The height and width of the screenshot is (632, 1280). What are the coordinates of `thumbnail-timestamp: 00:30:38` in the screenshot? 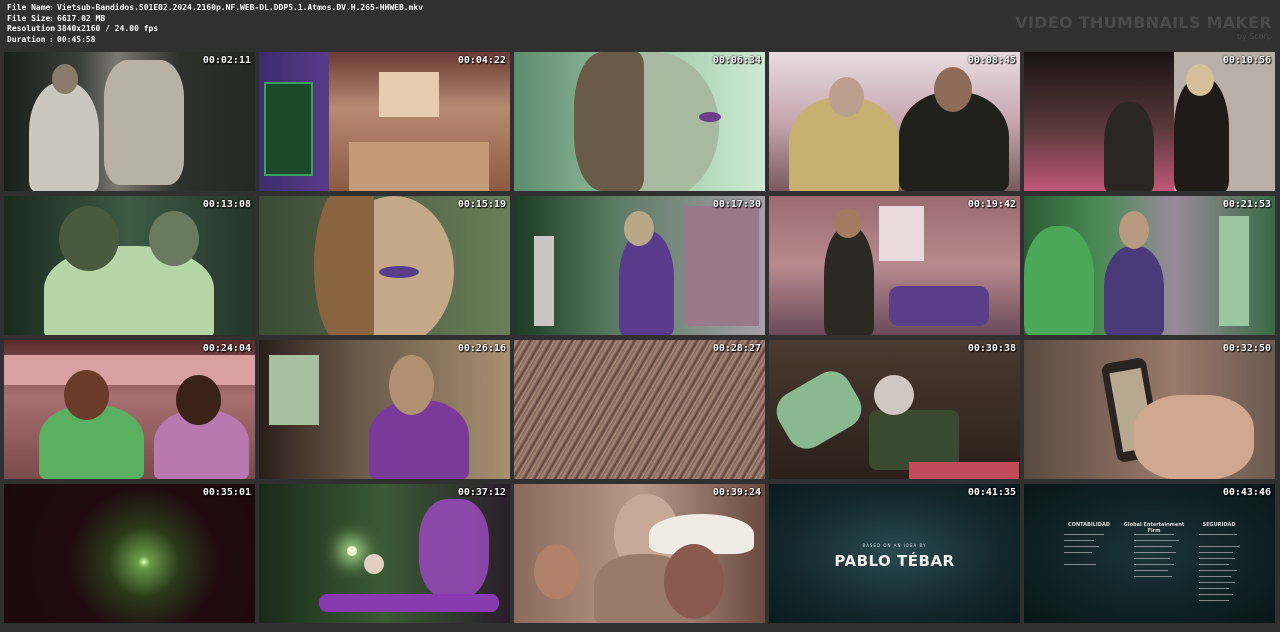 It's located at (991, 348).